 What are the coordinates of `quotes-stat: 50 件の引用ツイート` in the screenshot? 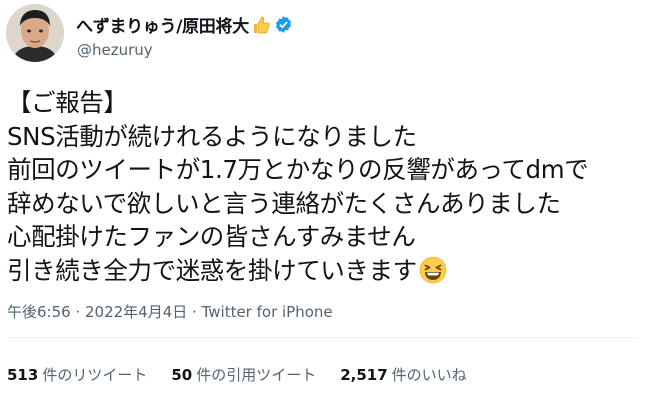 It's located at (243, 374).